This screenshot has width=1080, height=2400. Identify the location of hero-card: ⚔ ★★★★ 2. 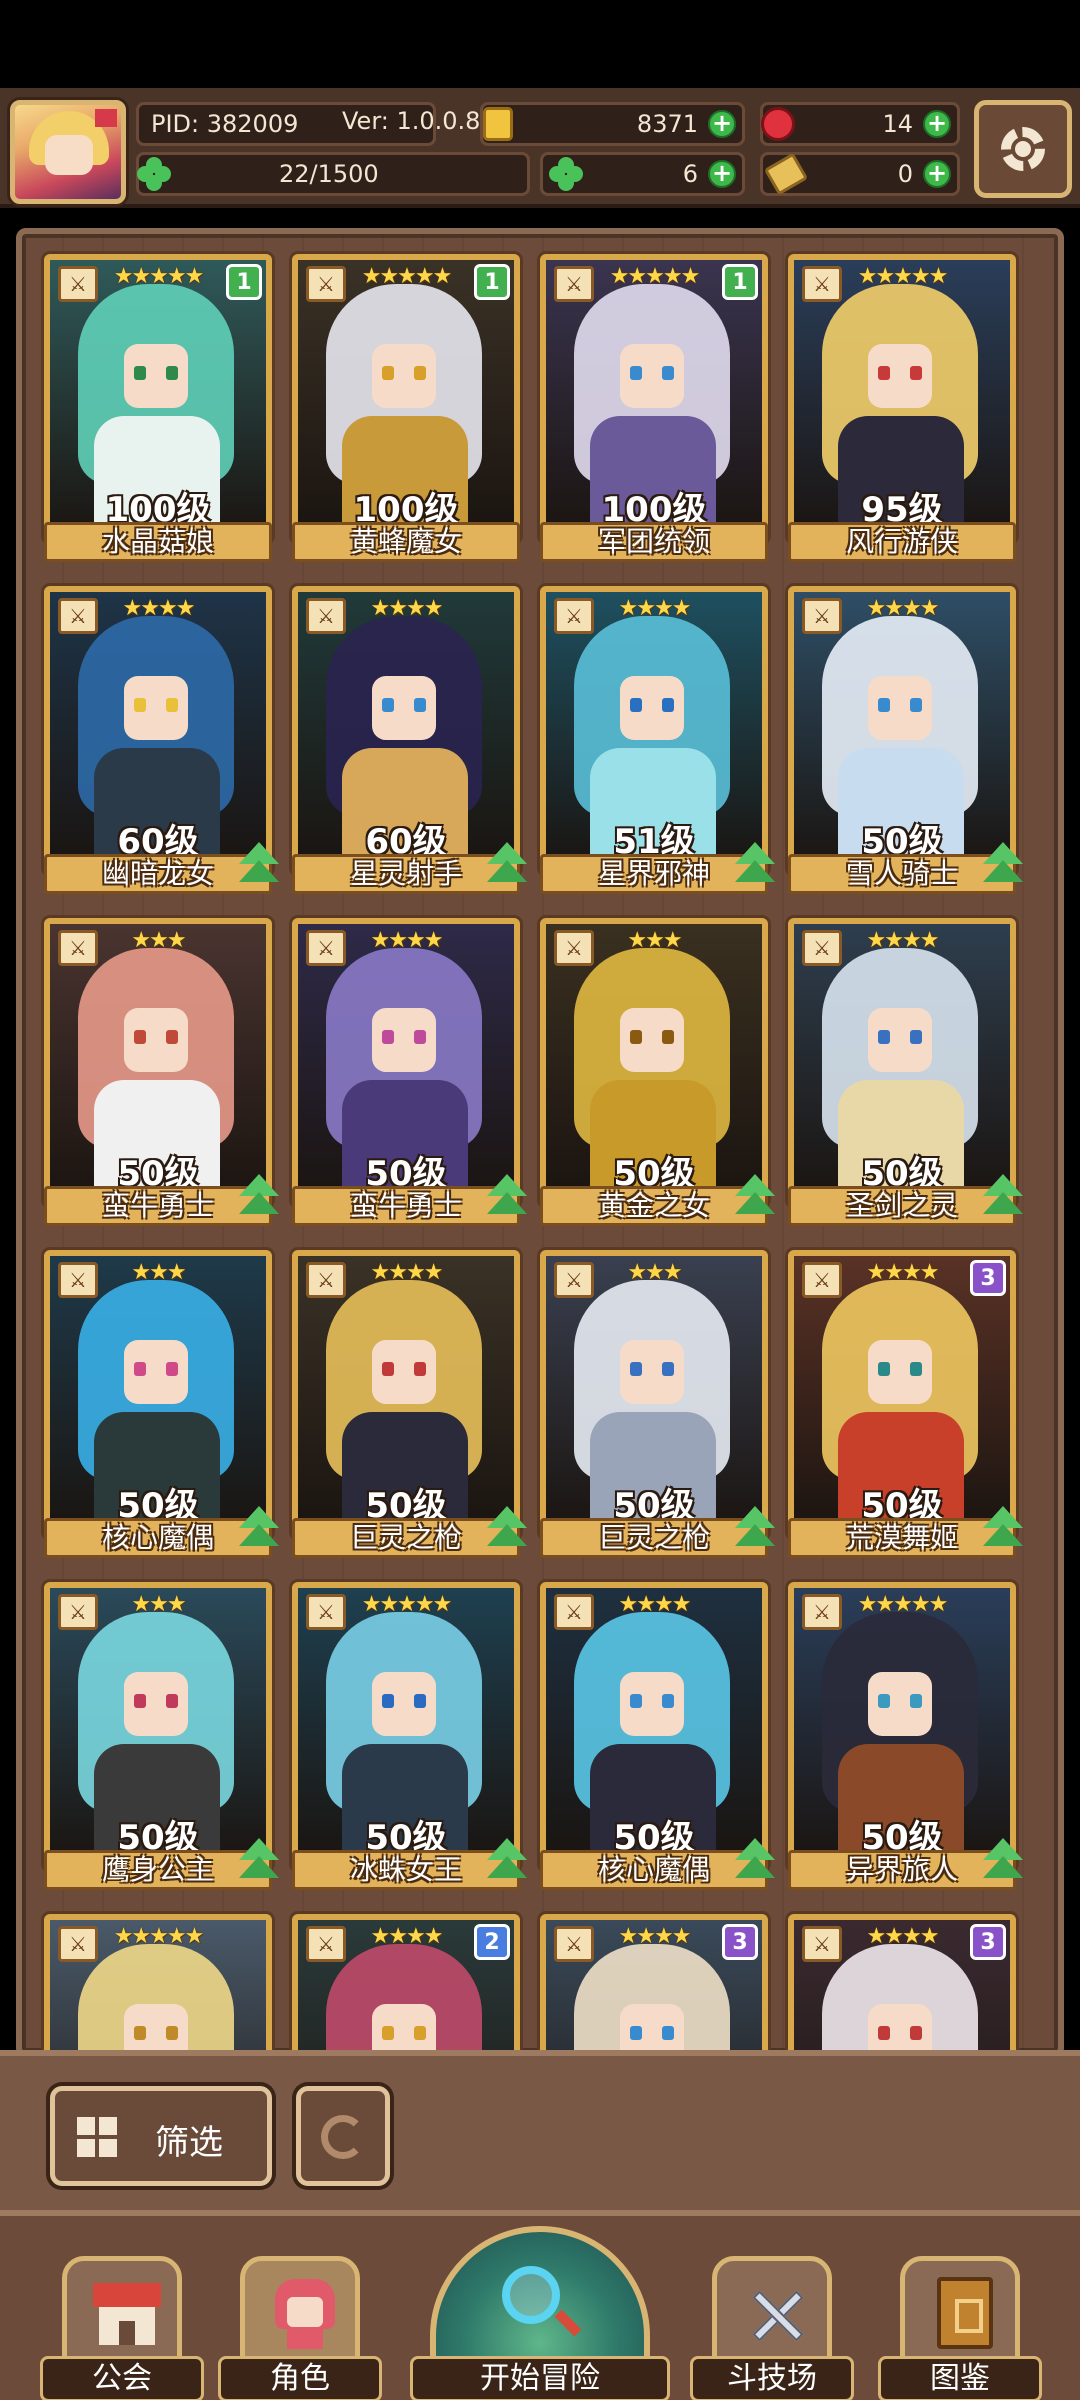
(406, 1983).